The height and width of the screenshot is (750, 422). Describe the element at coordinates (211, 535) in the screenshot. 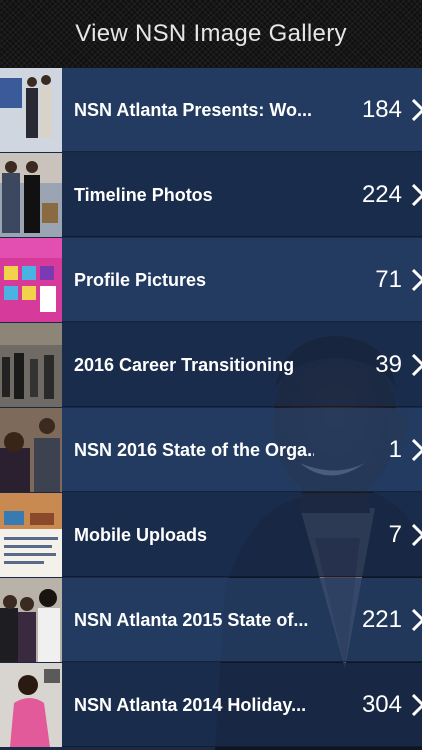

I see `album-row: Mobile Uploads 7` at that location.